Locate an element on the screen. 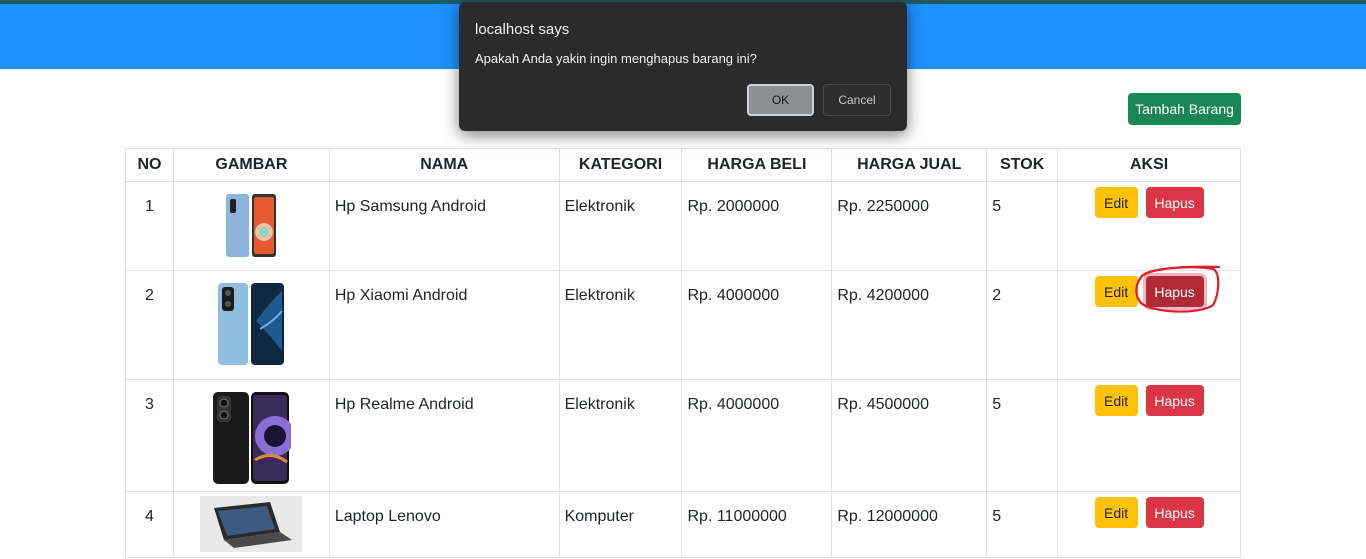 This screenshot has width=1366, height=559. header-kategori: KATEGORI is located at coordinates (620, 165).